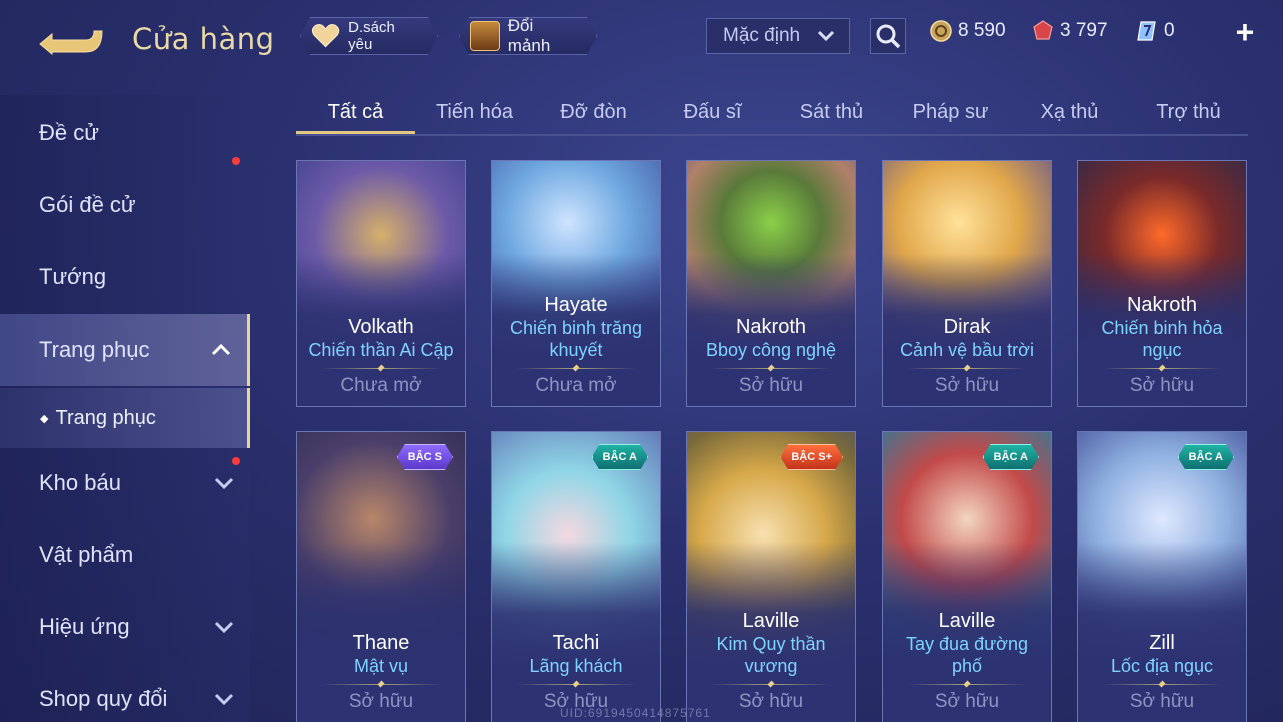 Image resolution: width=1283 pixels, height=722 pixels. I want to click on sidebar-item-label: Shop quy đổi, so click(103, 698).